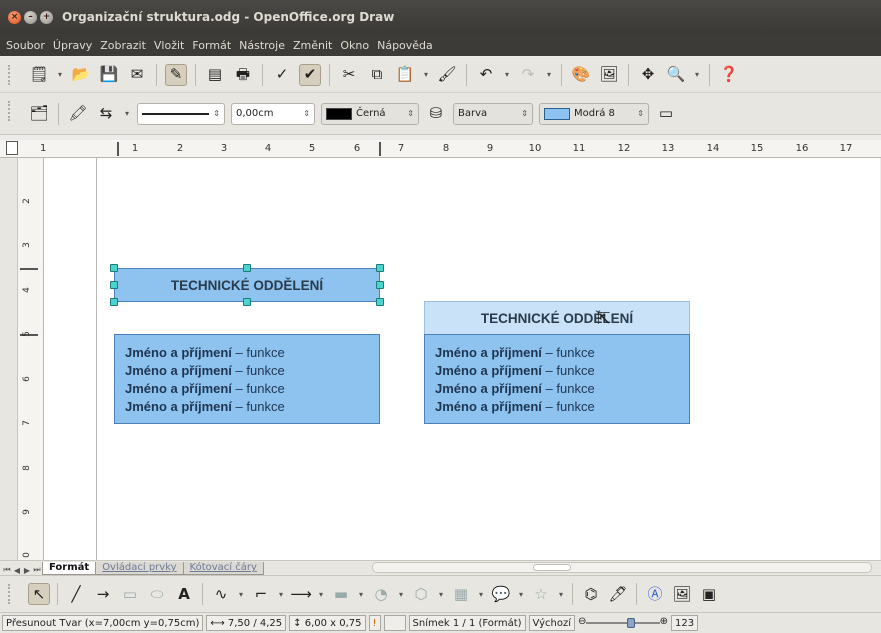 The width and height of the screenshot is (881, 633). Describe the element at coordinates (17, 570) in the screenshot. I see `prev-tab-icon: ◀` at that location.